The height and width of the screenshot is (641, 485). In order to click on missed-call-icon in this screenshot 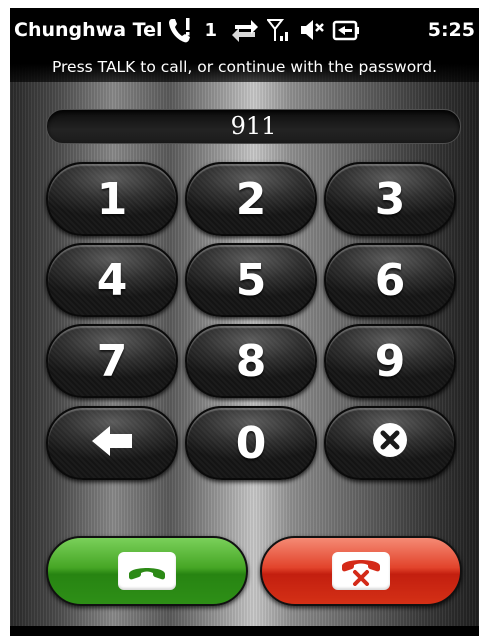, I will do `click(181, 30)`.